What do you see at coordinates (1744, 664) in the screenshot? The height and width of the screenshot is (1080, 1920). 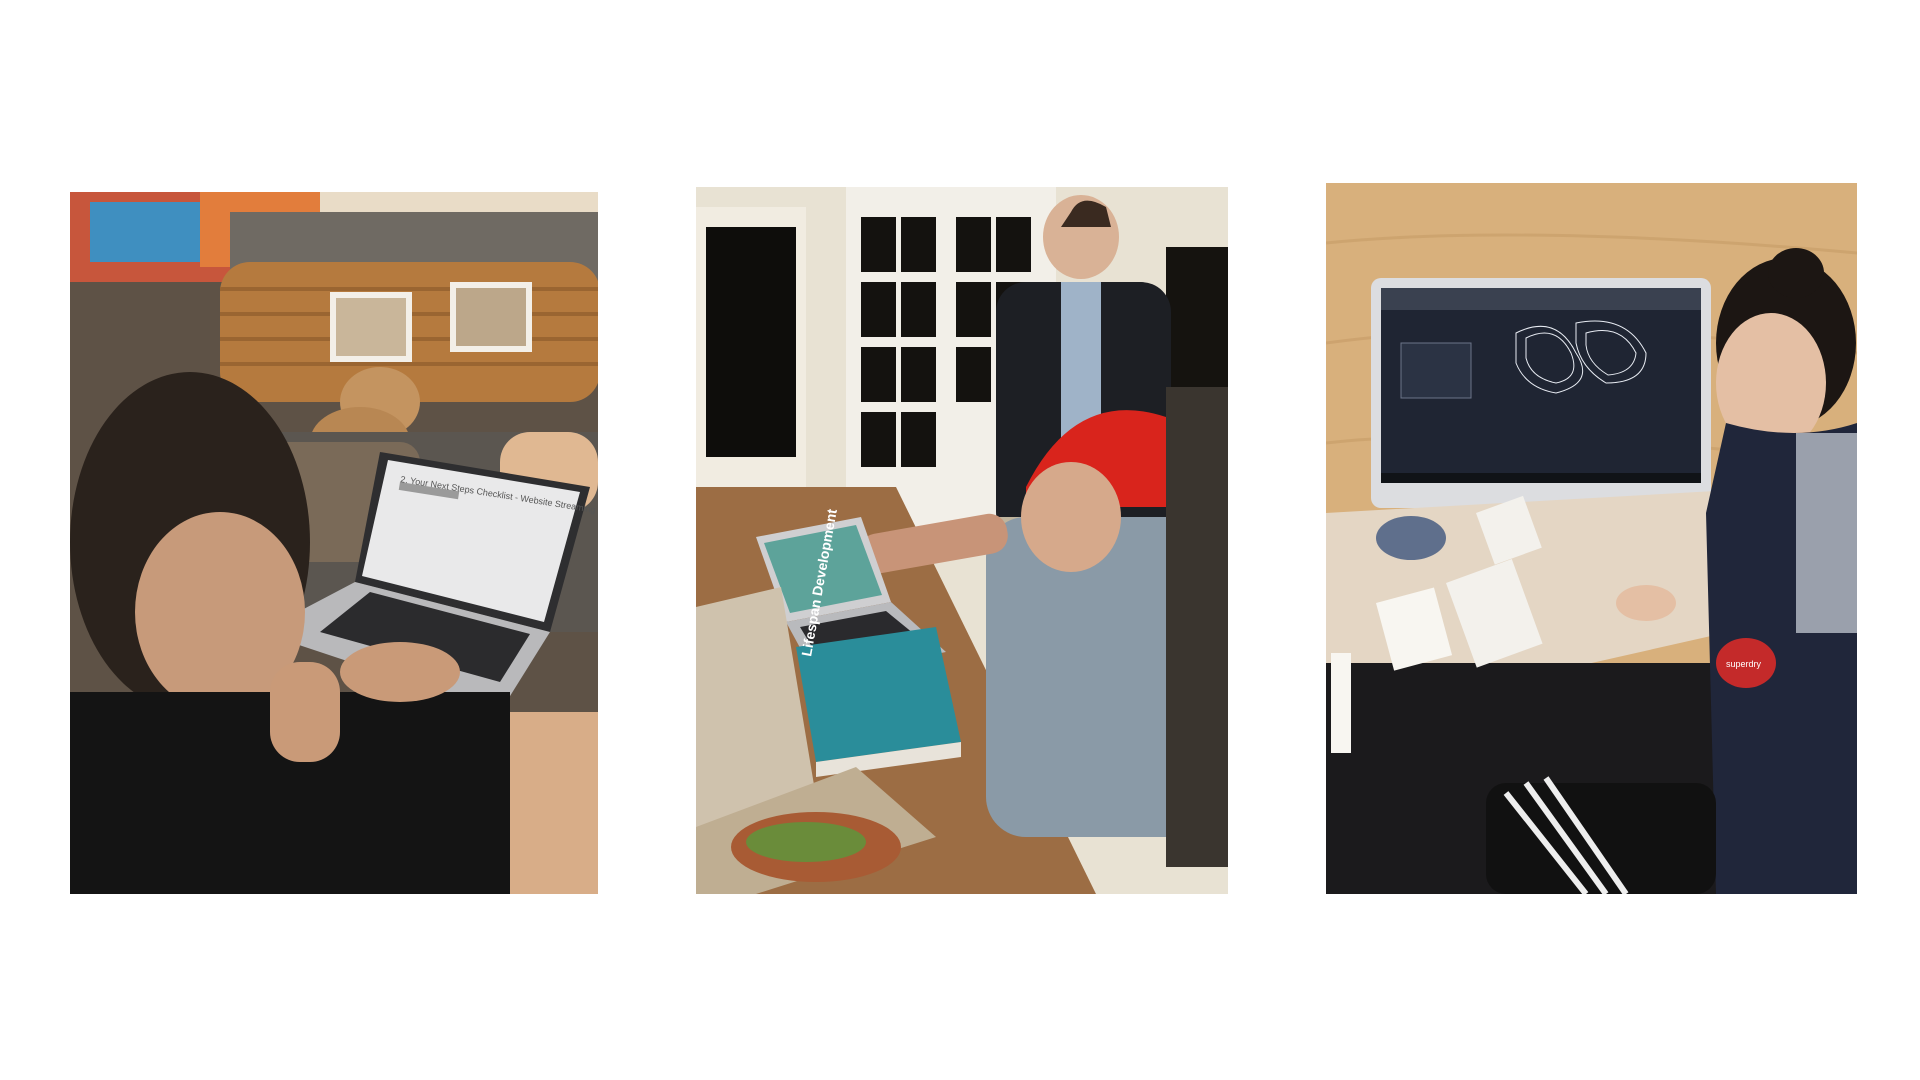 I see `jacket-badge-text: superdry` at bounding box center [1744, 664].